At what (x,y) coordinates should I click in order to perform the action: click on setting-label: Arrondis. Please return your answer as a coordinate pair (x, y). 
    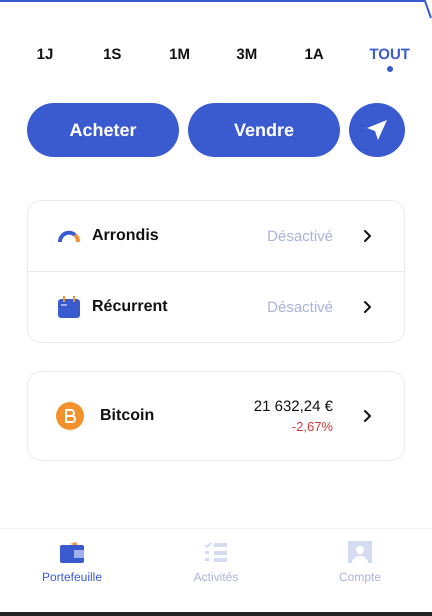
    Looking at the image, I should click on (126, 236).